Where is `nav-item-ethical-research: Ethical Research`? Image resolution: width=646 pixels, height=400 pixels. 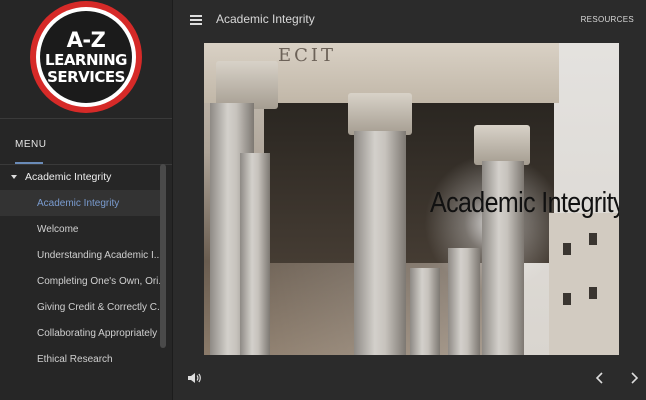 nav-item-ethical-research: Ethical Research is located at coordinates (80, 359).